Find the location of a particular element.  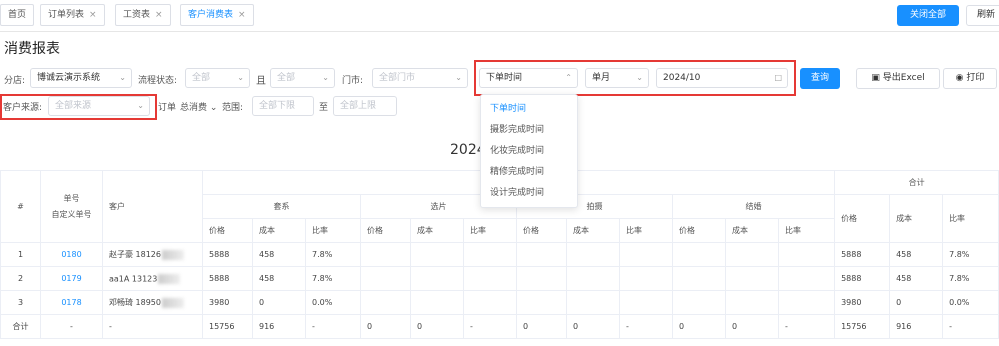

table-row: 2 0179 aa1A 13123 5888 458 7.8% 5888 458 7.8% is located at coordinates (499, 278).